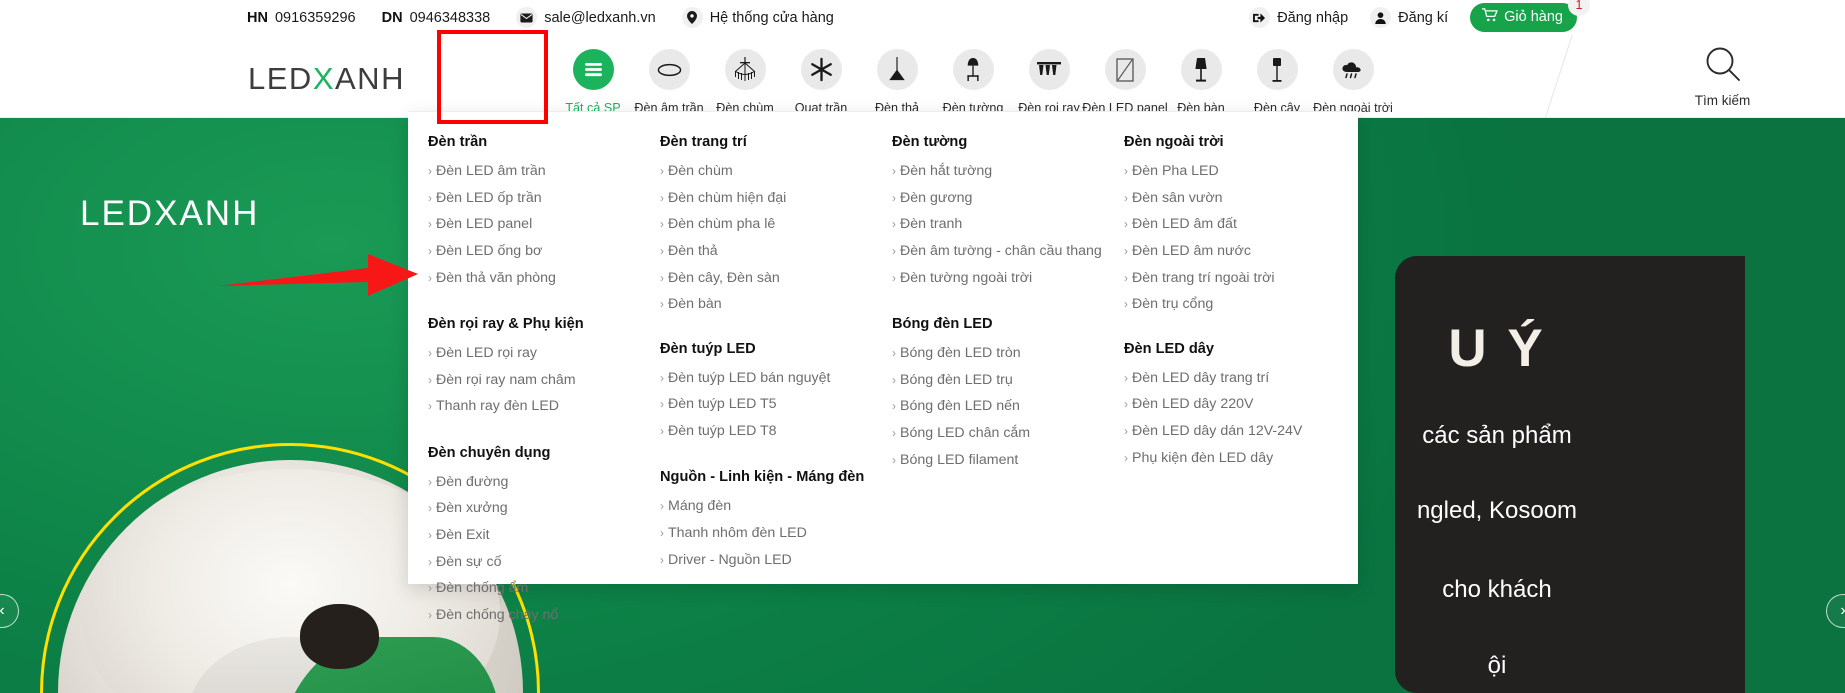  What do you see at coordinates (1230, 198) in the screenshot?
I see `mega-link: › Đèn sân vườn` at bounding box center [1230, 198].